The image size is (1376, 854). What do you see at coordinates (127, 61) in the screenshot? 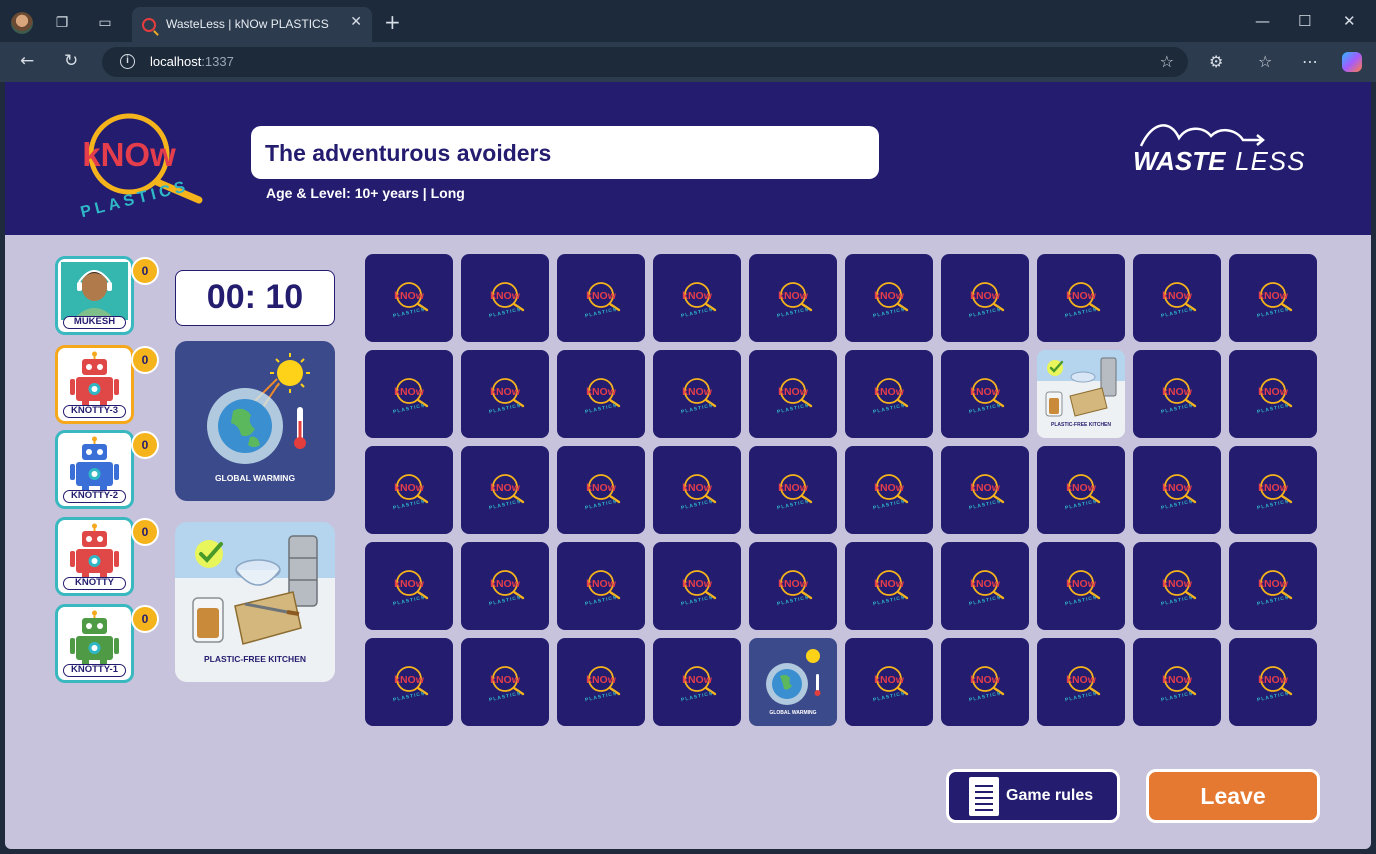
I see `site-info-icon: i` at bounding box center [127, 61].